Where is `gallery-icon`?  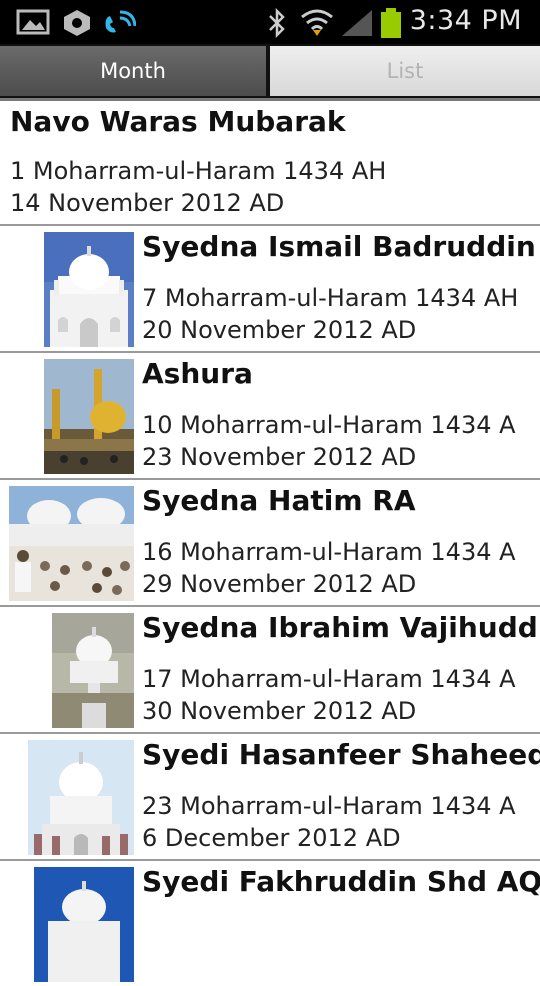
gallery-icon is located at coordinates (33, 22).